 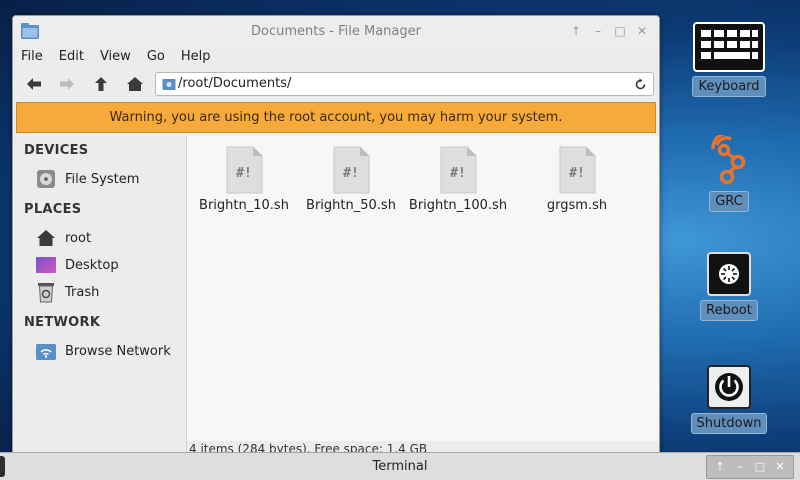 I want to click on drive-icon, so click(x=46, y=179).